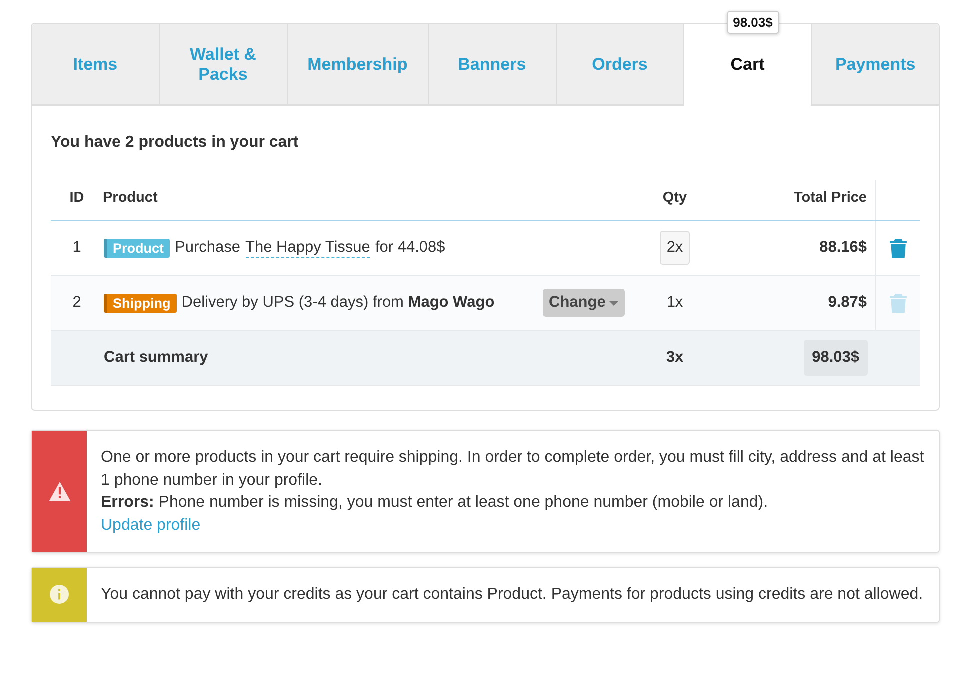  I want to click on tab: Banners, so click(492, 65).